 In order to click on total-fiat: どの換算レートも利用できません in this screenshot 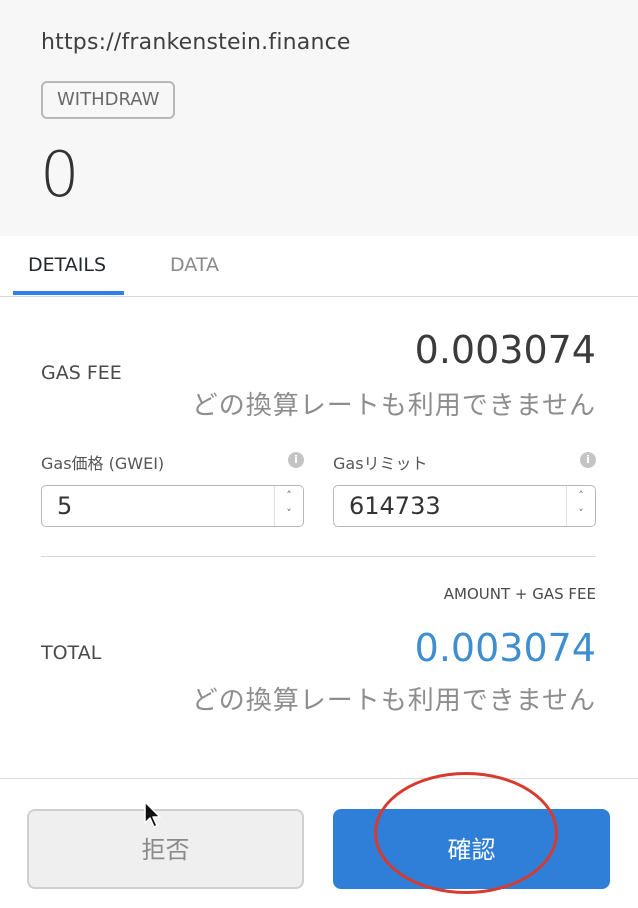, I will do `click(393, 701)`.